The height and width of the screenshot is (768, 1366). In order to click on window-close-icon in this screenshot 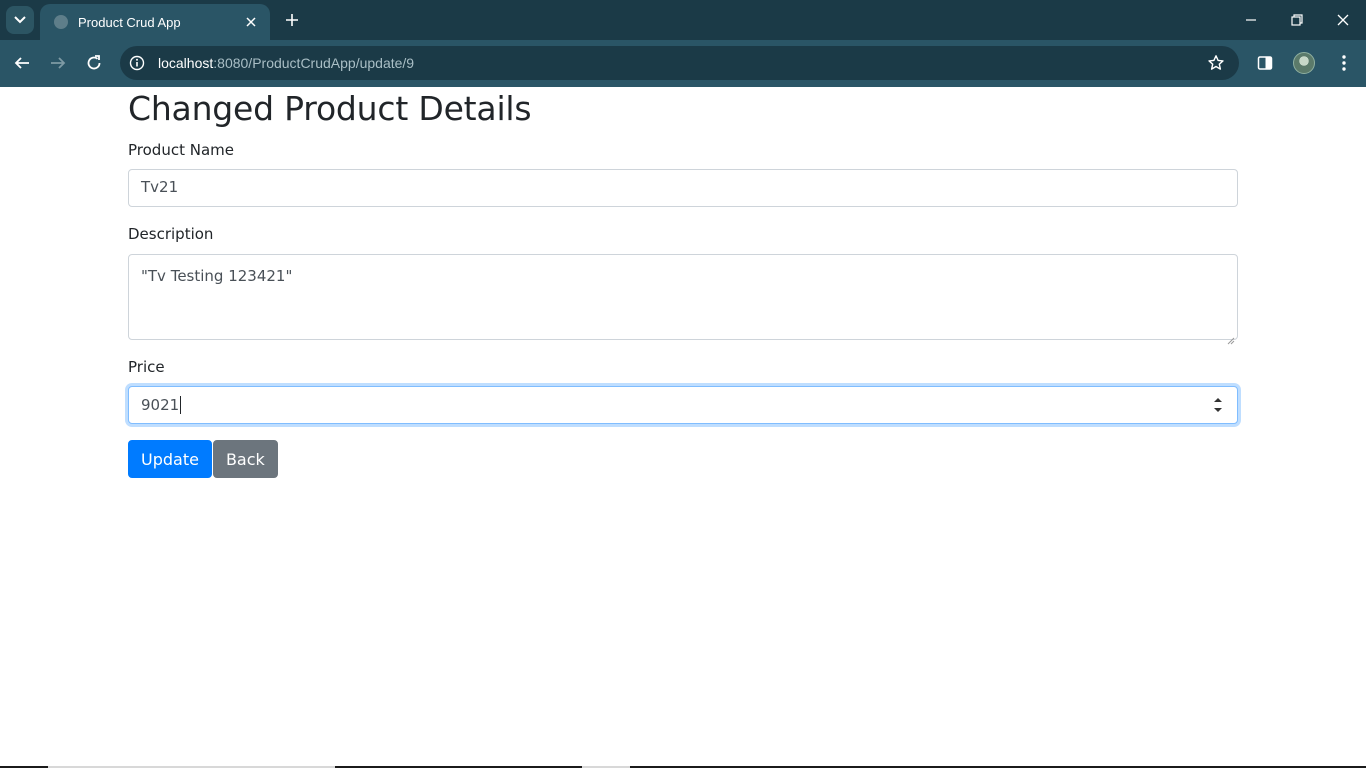, I will do `click(1343, 20)`.